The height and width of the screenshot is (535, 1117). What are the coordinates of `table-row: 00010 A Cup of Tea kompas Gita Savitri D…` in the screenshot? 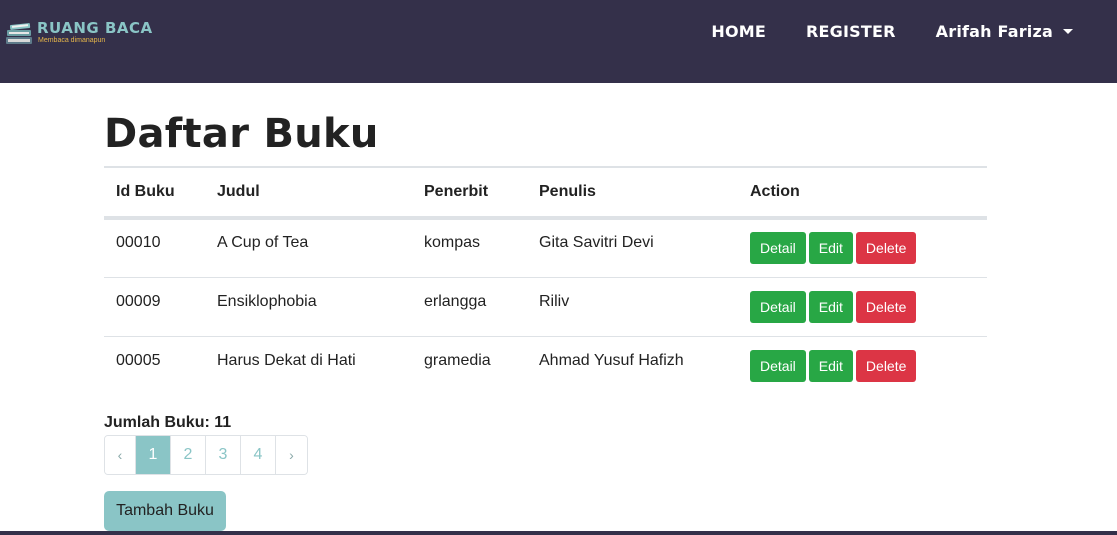 It's located at (545, 248).